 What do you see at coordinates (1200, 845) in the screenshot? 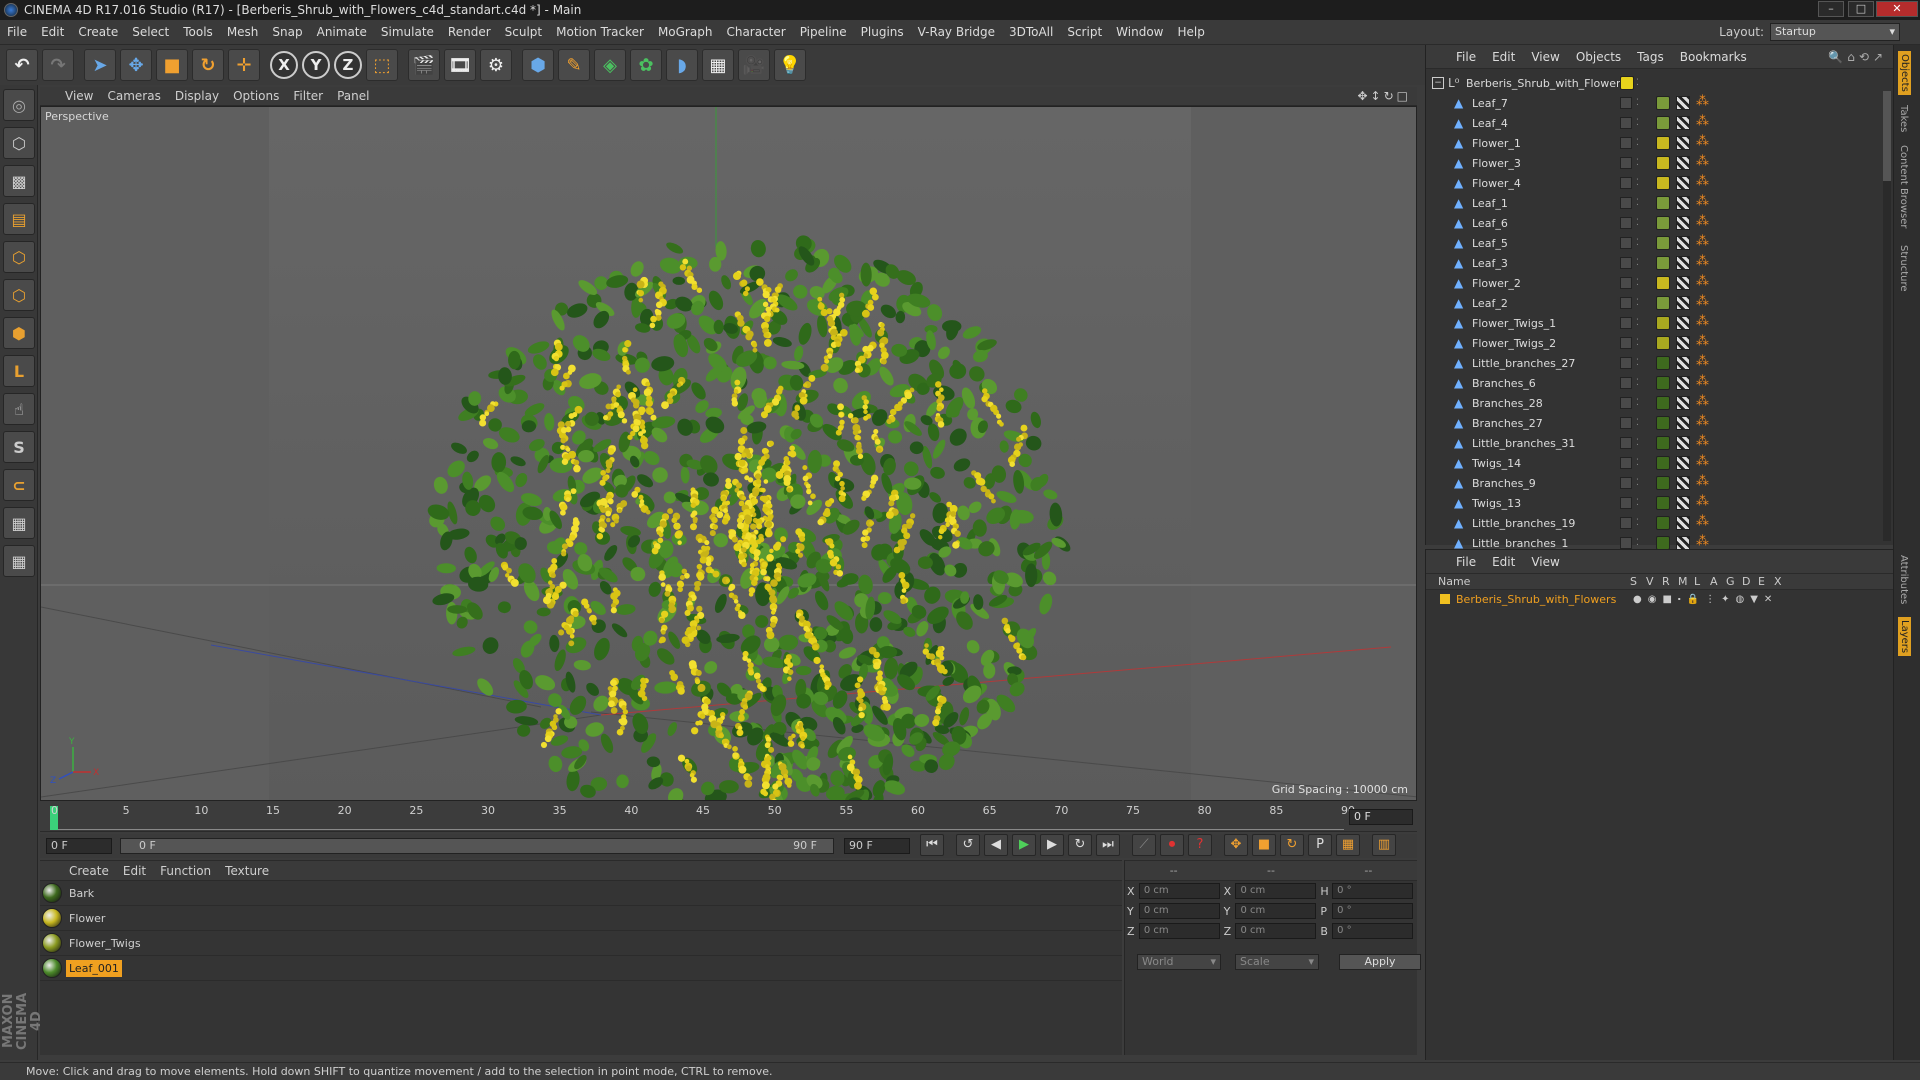
I see `autokeying-icon: ?` at bounding box center [1200, 845].